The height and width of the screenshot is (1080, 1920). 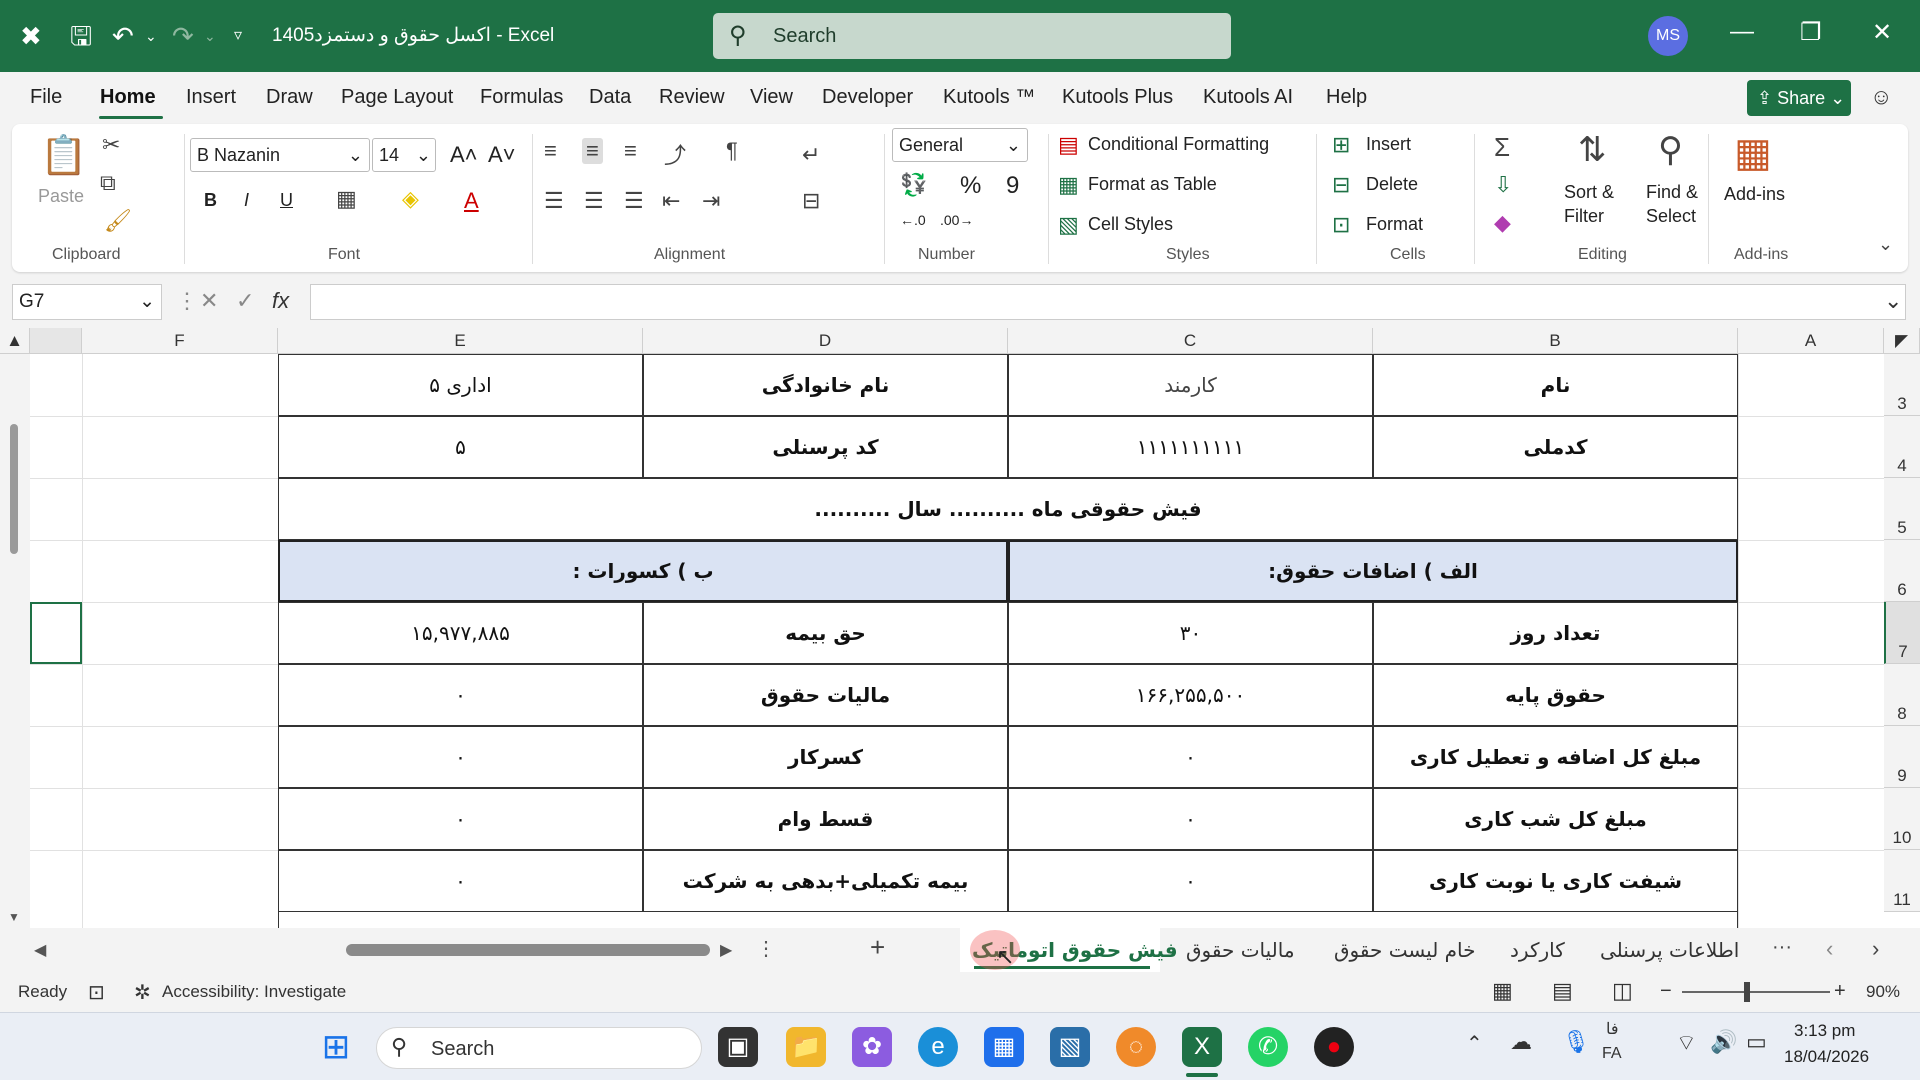 What do you see at coordinates (634, 201) in the screenshot?
I see `align-right-icon: ☰` at bounding box center [634, 201].